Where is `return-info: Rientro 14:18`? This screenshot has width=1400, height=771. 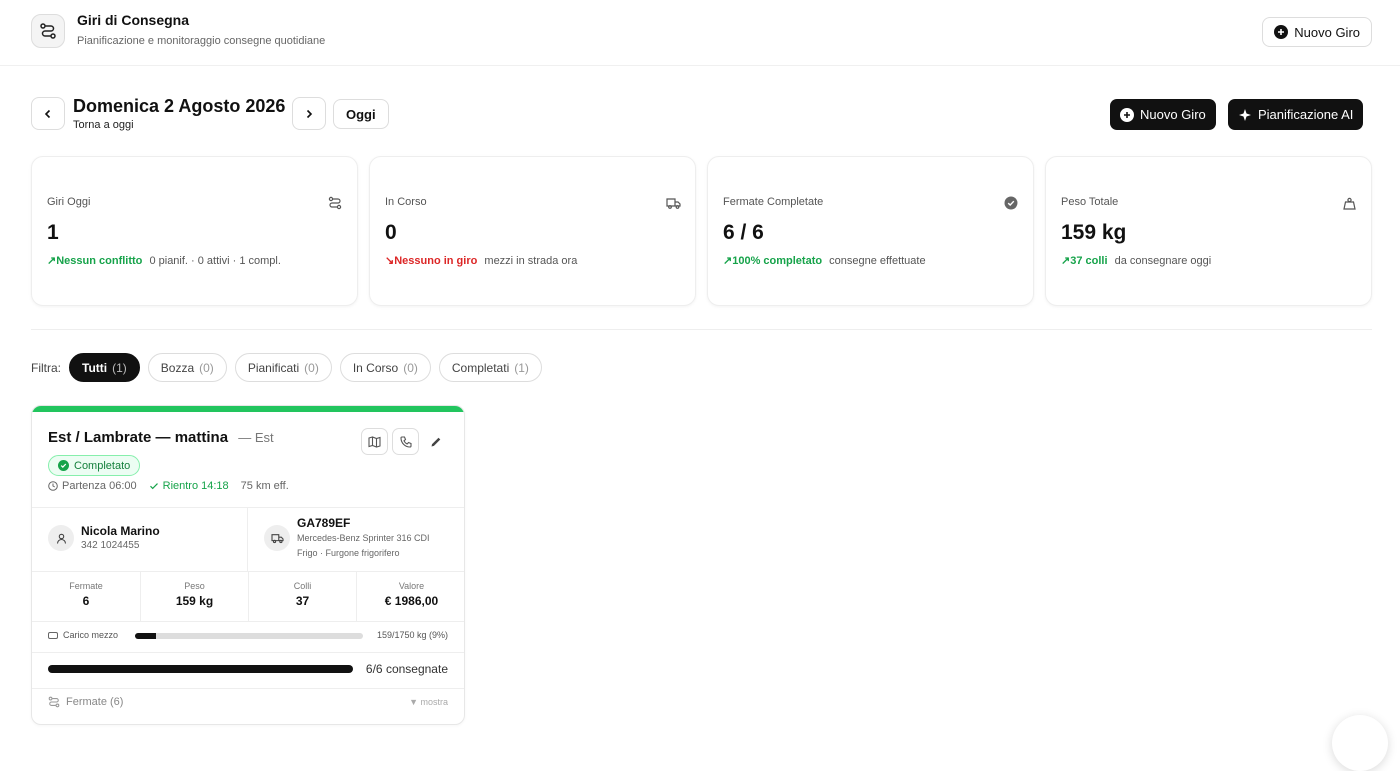 return-info: Rientro 14:18 is located at coordinates (189, 486).